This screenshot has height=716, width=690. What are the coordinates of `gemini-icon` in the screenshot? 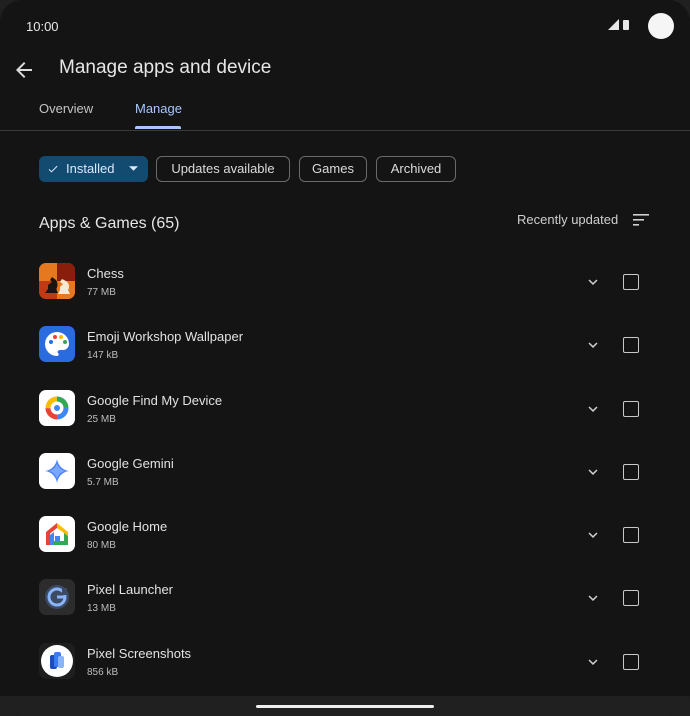 It's located at (57, 470).